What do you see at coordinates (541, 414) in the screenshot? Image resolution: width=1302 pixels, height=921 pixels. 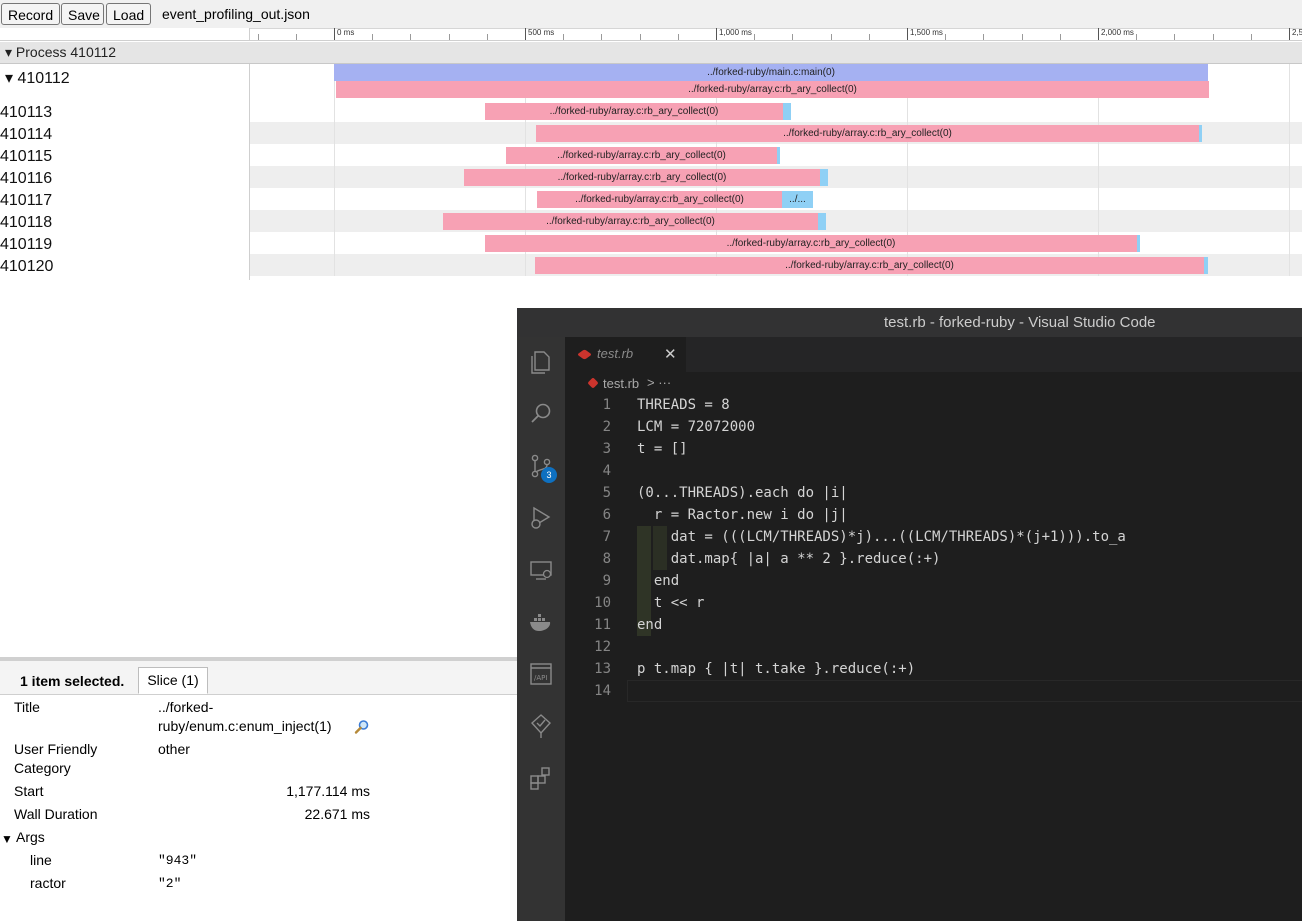 I see `search-icon` at bounding box center [541, 414].